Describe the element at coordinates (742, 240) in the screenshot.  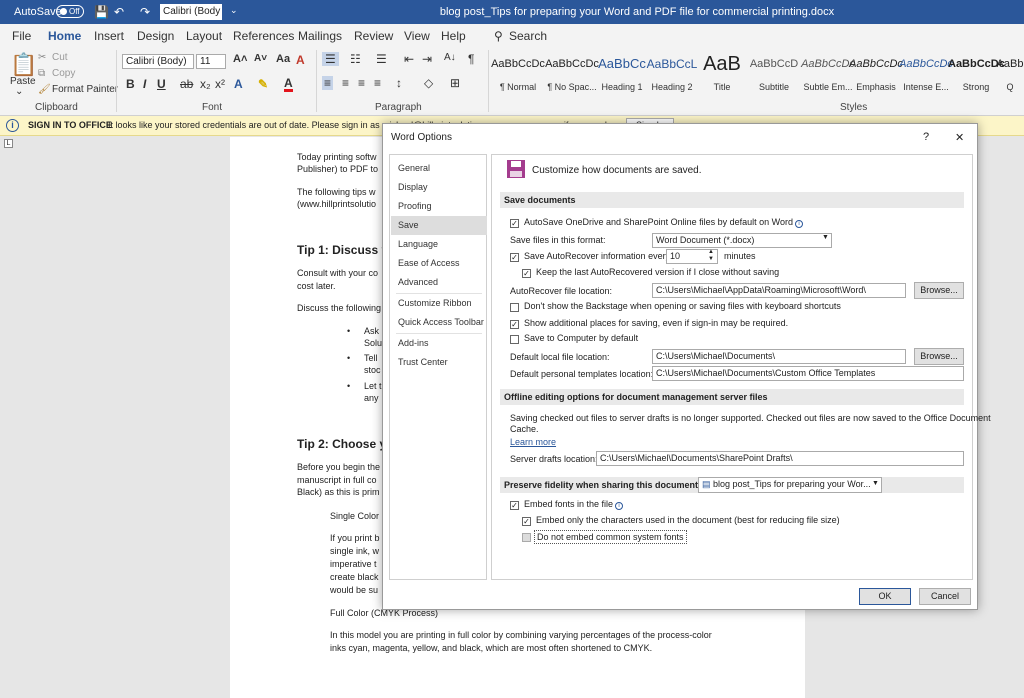
I see `format-select: Word Document (*.docx)` at that location.